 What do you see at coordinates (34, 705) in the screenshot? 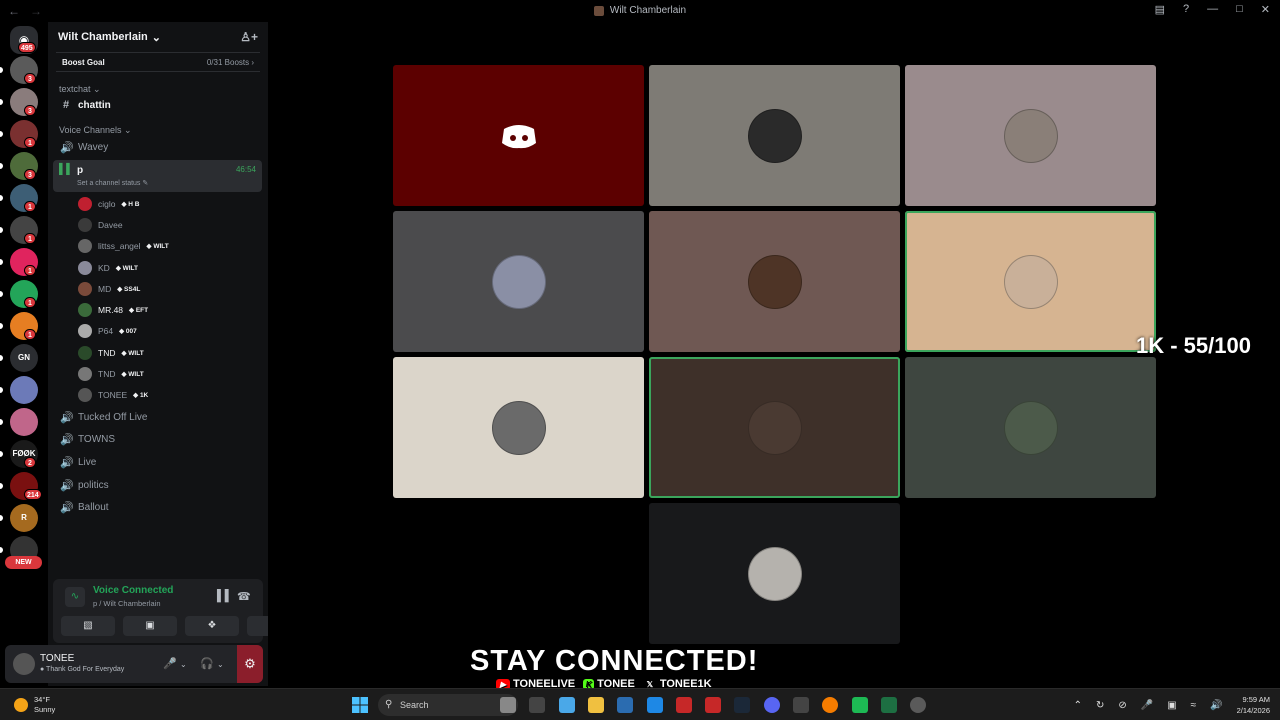
I see `weather-widget: 34°F Sunny` at bounding box center [34, 705].